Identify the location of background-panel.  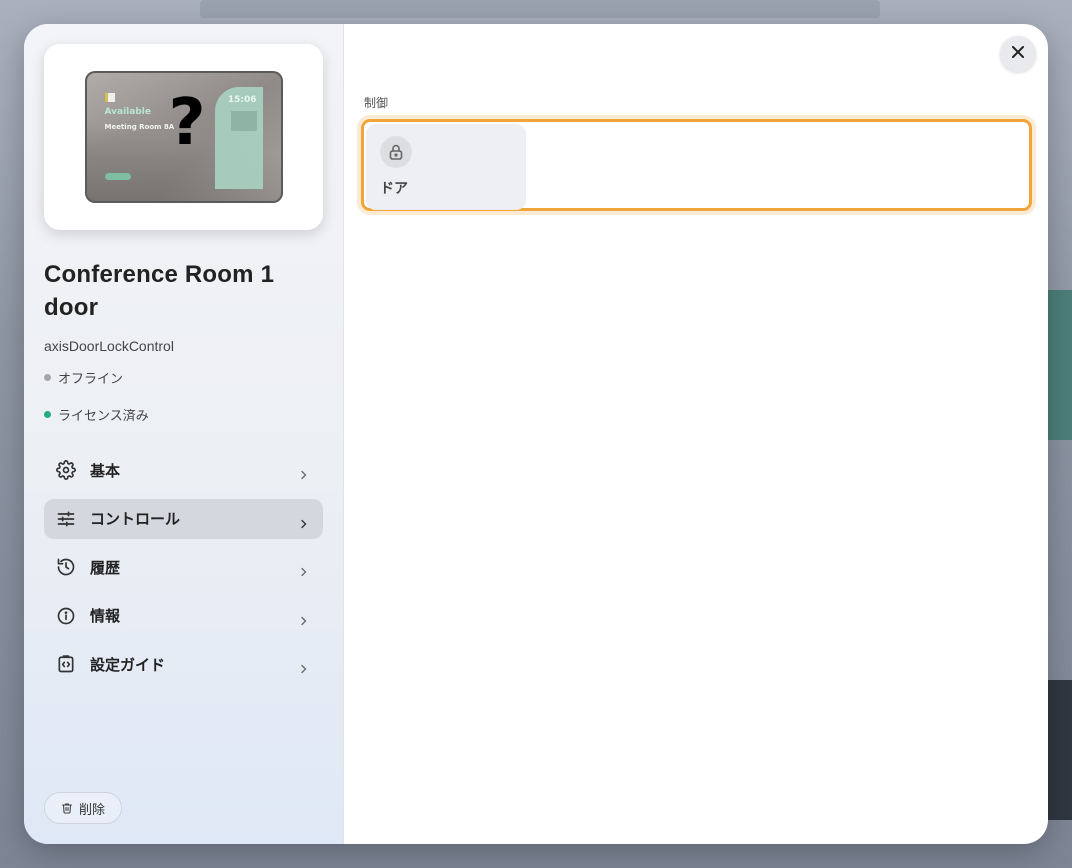
(1058, 365).